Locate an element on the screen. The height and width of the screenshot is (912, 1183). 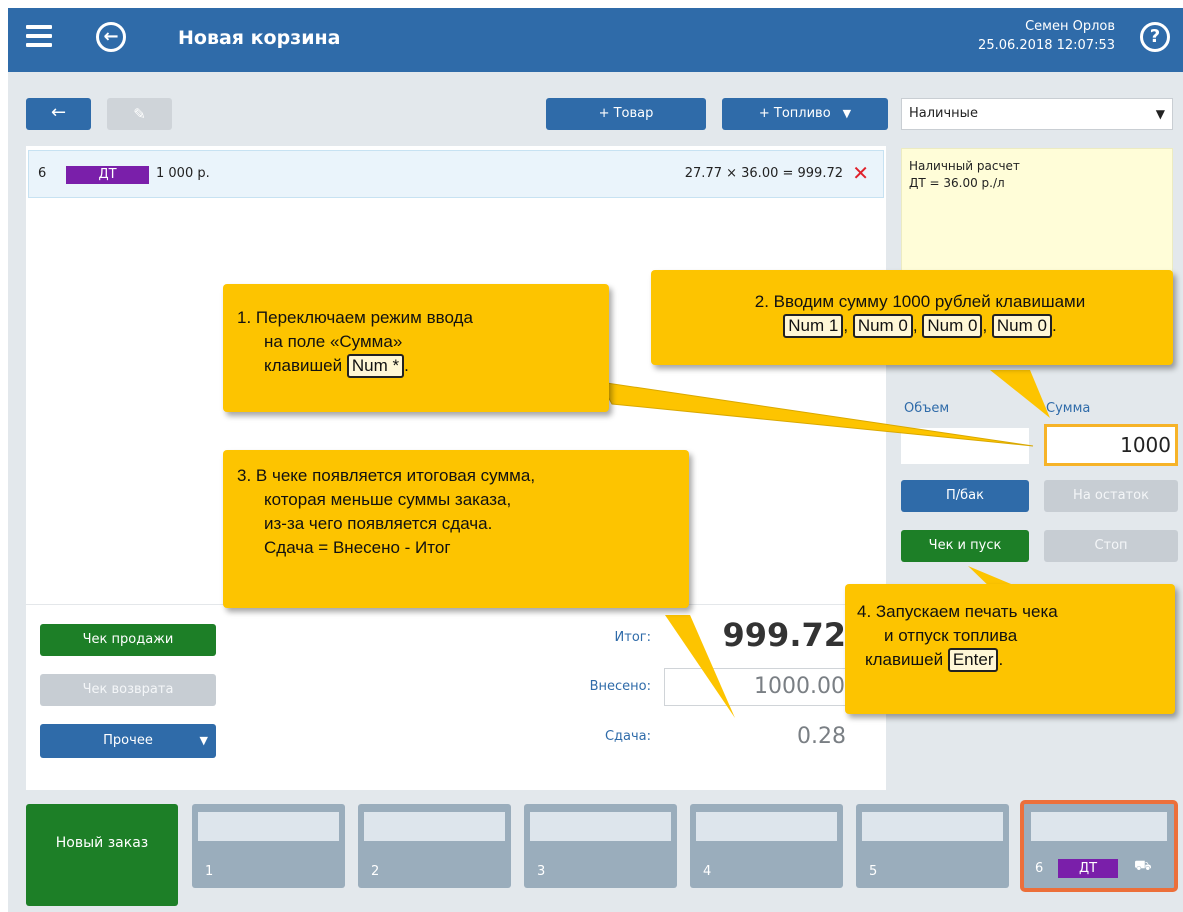
order-slot-1: 1 is located at coordinates (268, 846).